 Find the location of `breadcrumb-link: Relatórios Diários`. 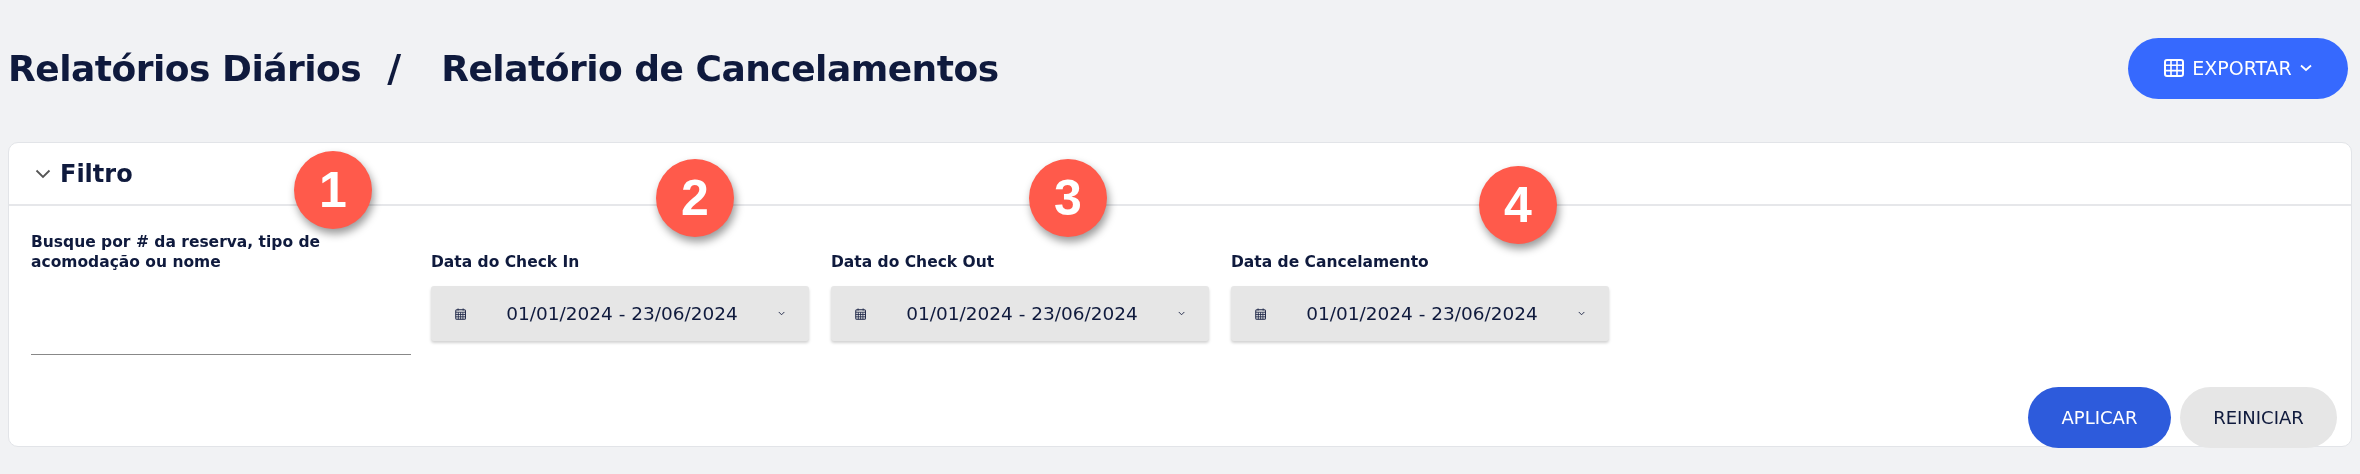

breadcrumb-link: Relatórios Diários is located at coordinates (185, 68).